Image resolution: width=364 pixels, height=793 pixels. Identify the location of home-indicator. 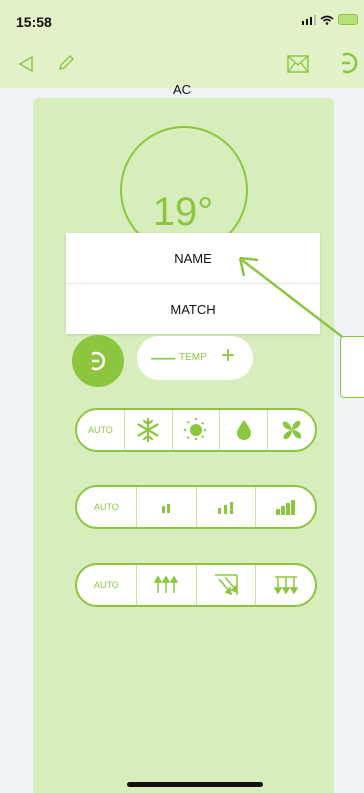
(195, 784).